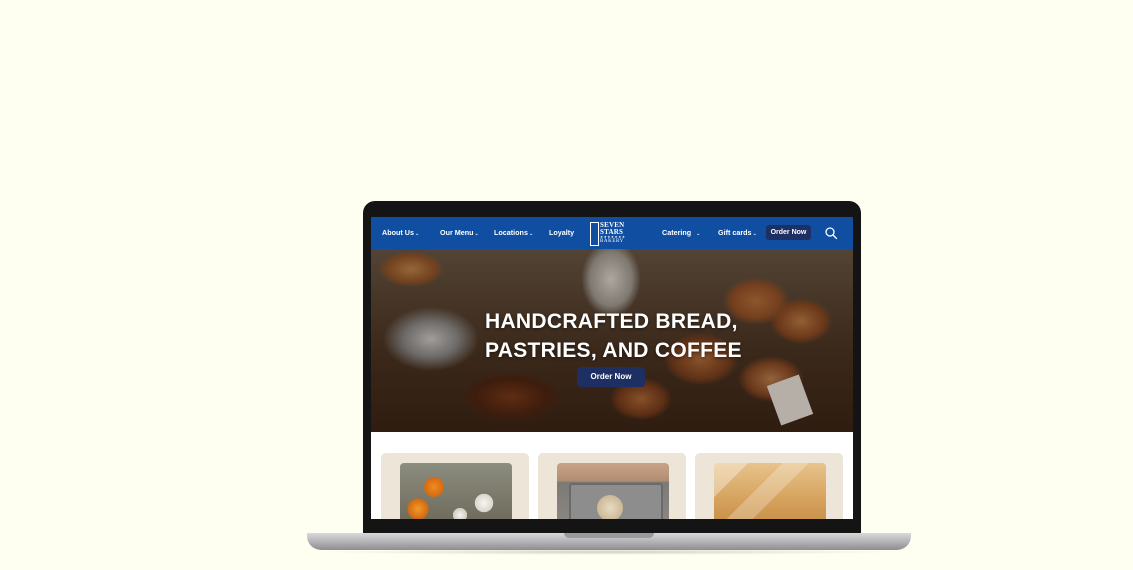 This screenshot has height=570, width=1133. I want to click on laptop-base, so click(609, 541).